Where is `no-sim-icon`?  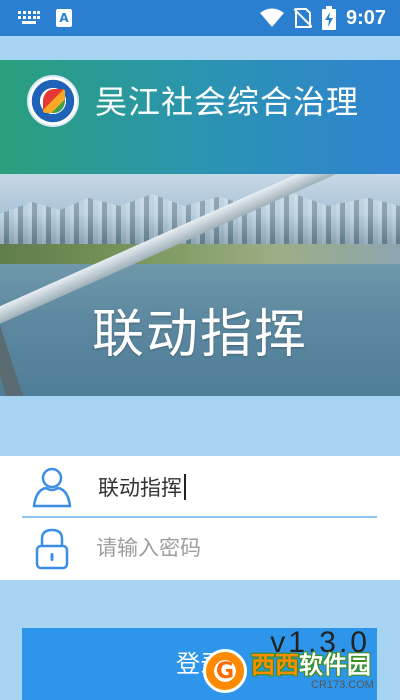 no-sim-icon is located at coordinates (302, 18).